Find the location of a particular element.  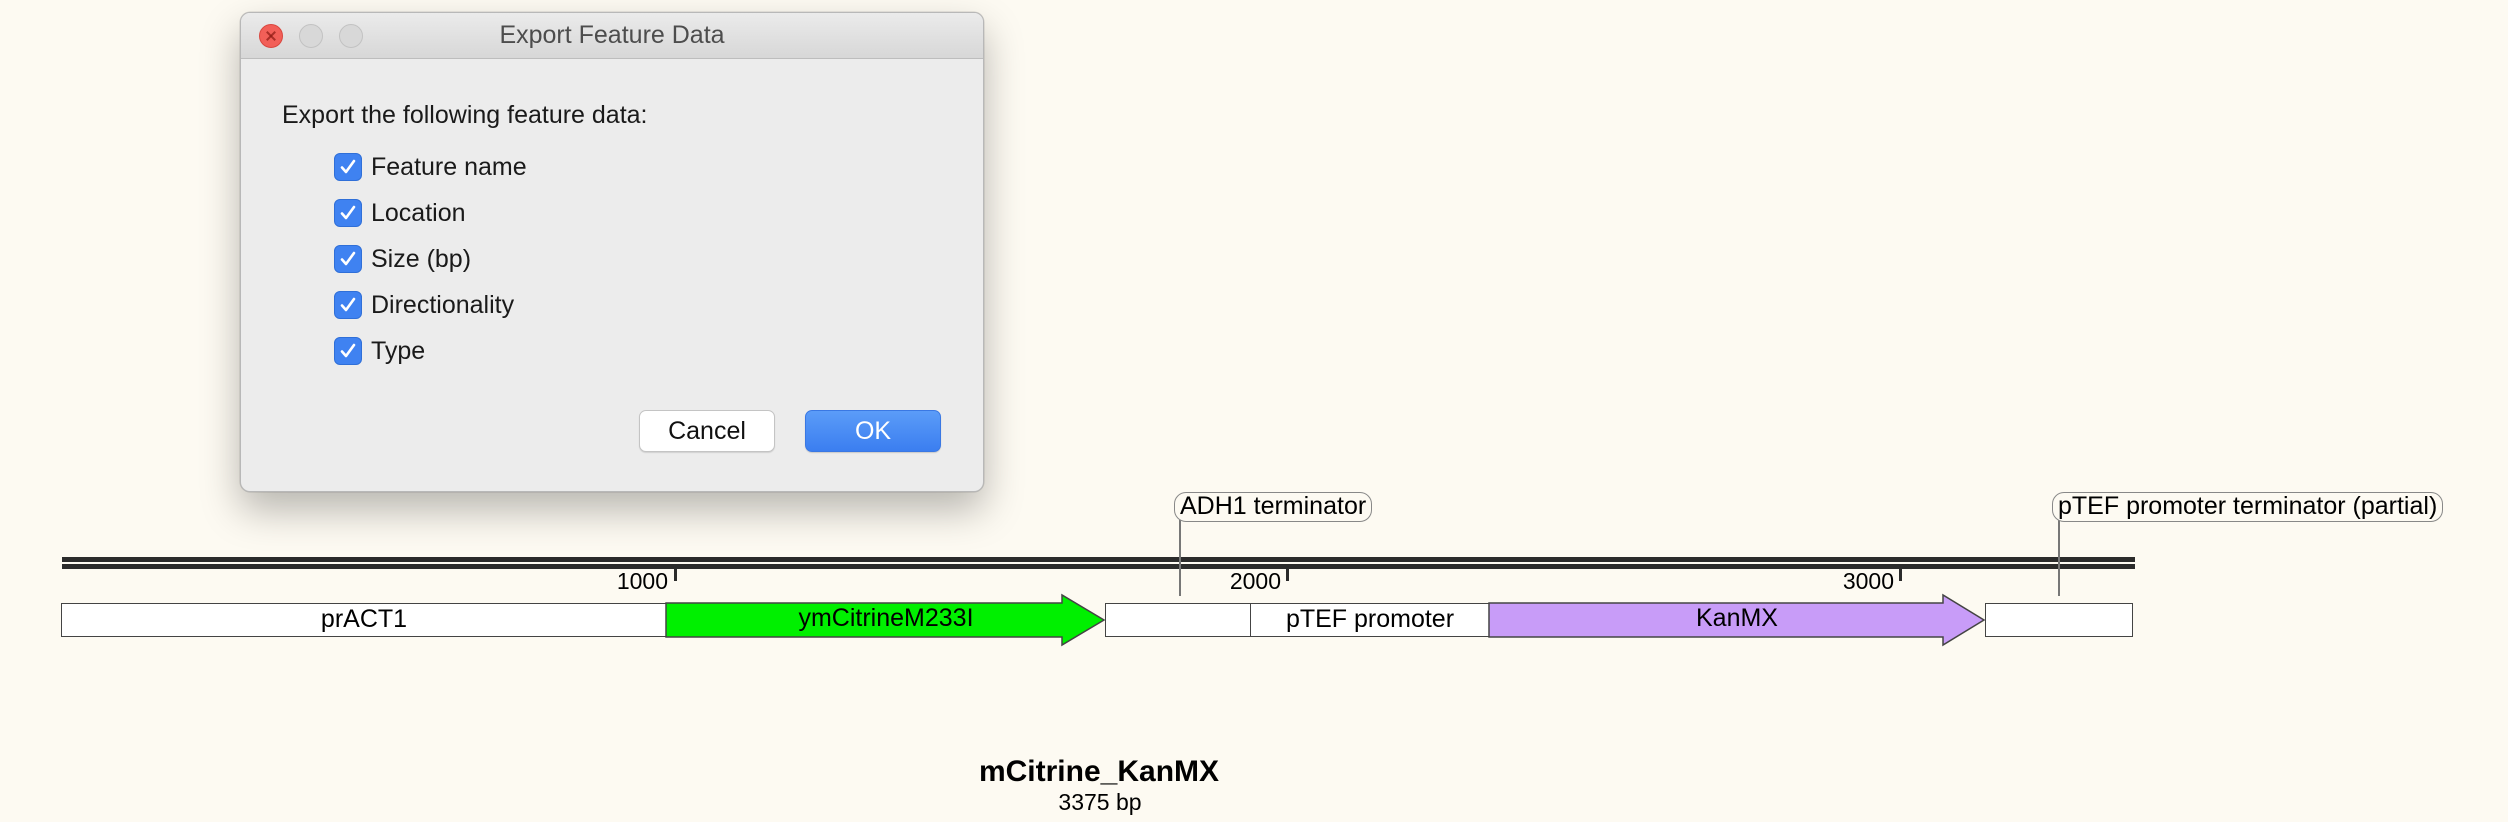

feature-callout-adh1-terminator: ADH1 terminator is located at coordinates (1273, 507).